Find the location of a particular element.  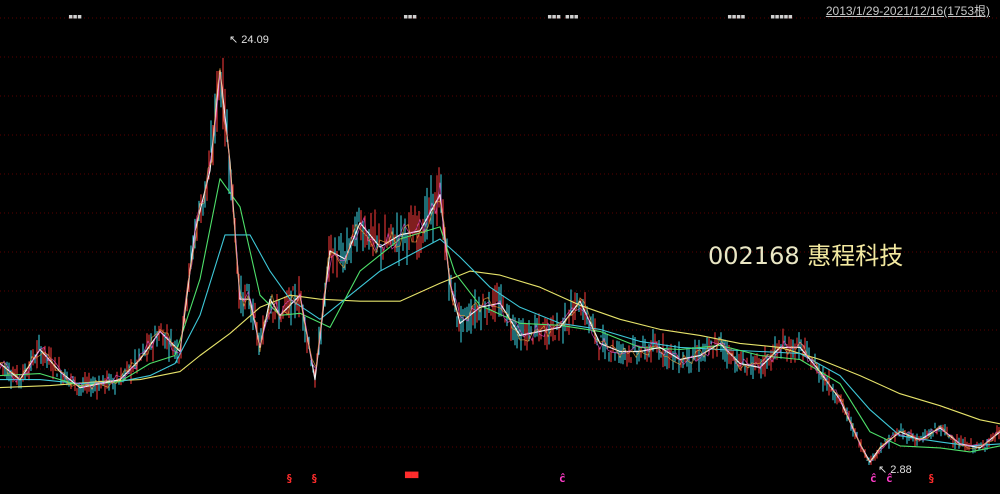

stock-code: 002168 is located at coordinates (754, 256).